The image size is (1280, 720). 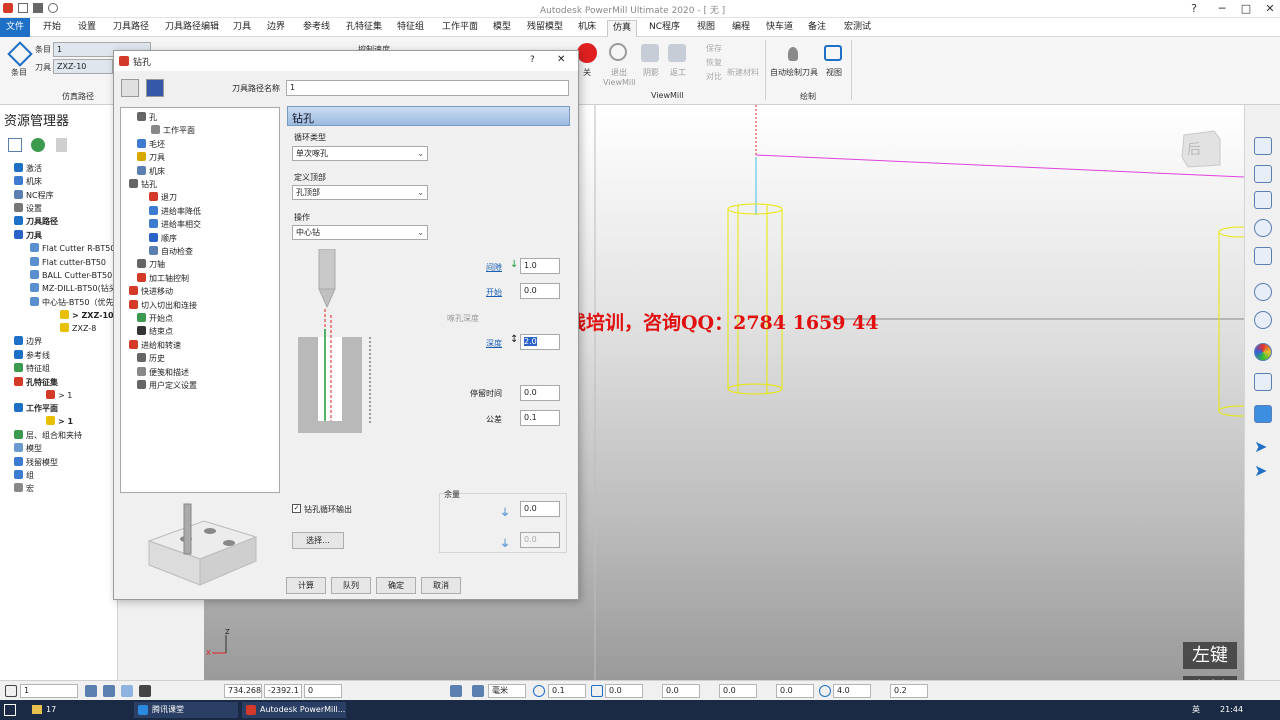 I want to click on dialog-tree-item: 钻孔, so click(x=143, y=184).